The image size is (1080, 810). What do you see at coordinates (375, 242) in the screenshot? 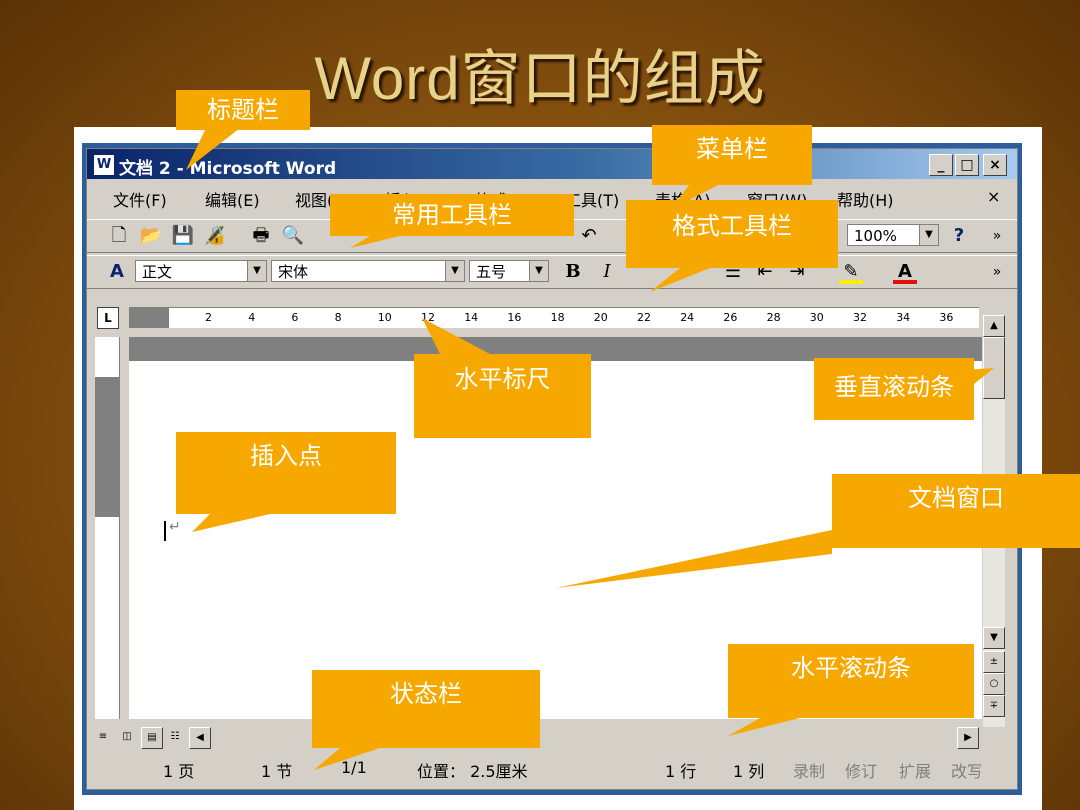
I see `standard-toolbar-callout-tail` at bounding box center [375, 242].